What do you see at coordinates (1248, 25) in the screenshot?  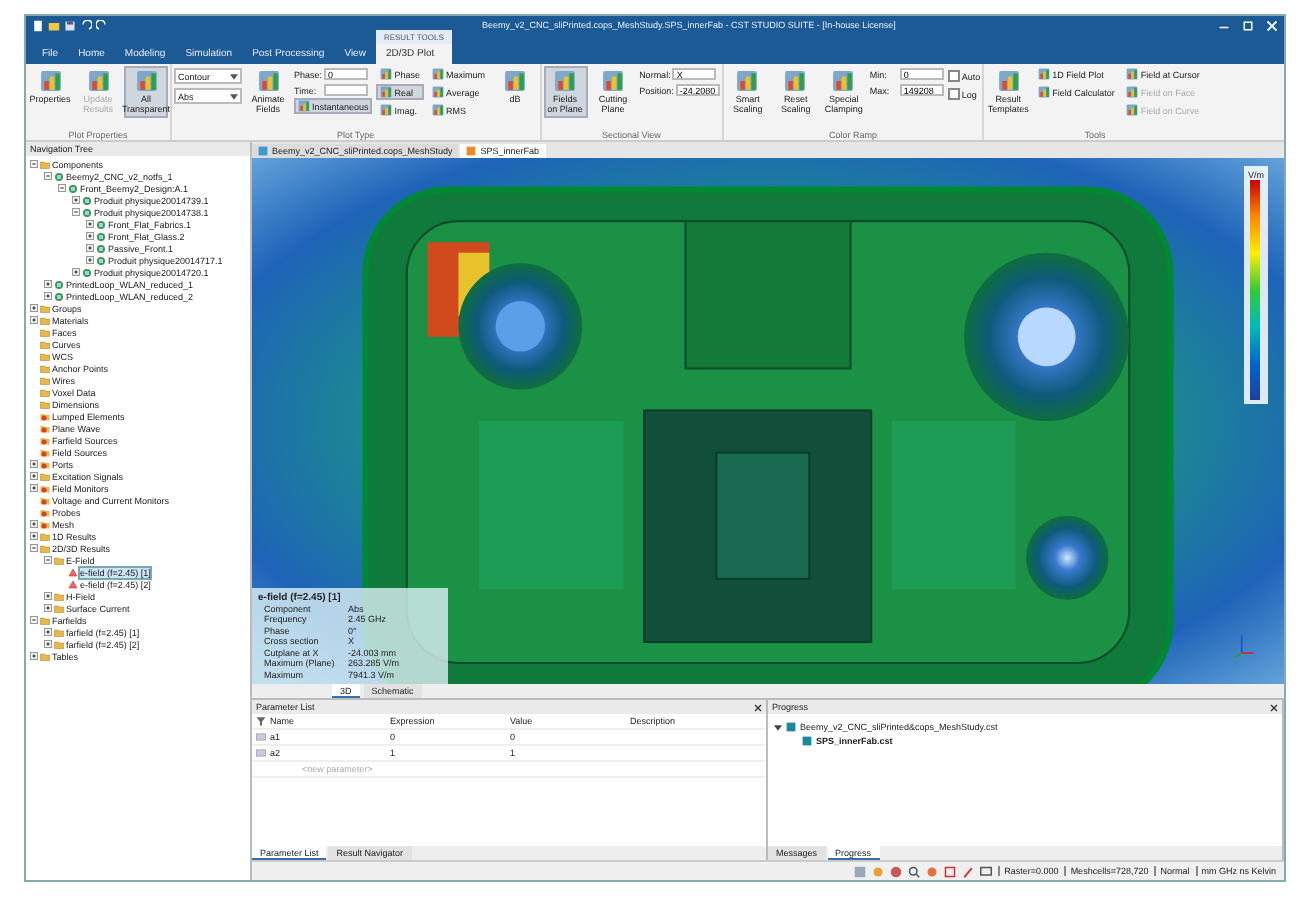 I see `maximize-icon` at bounding box center [1248, 25].